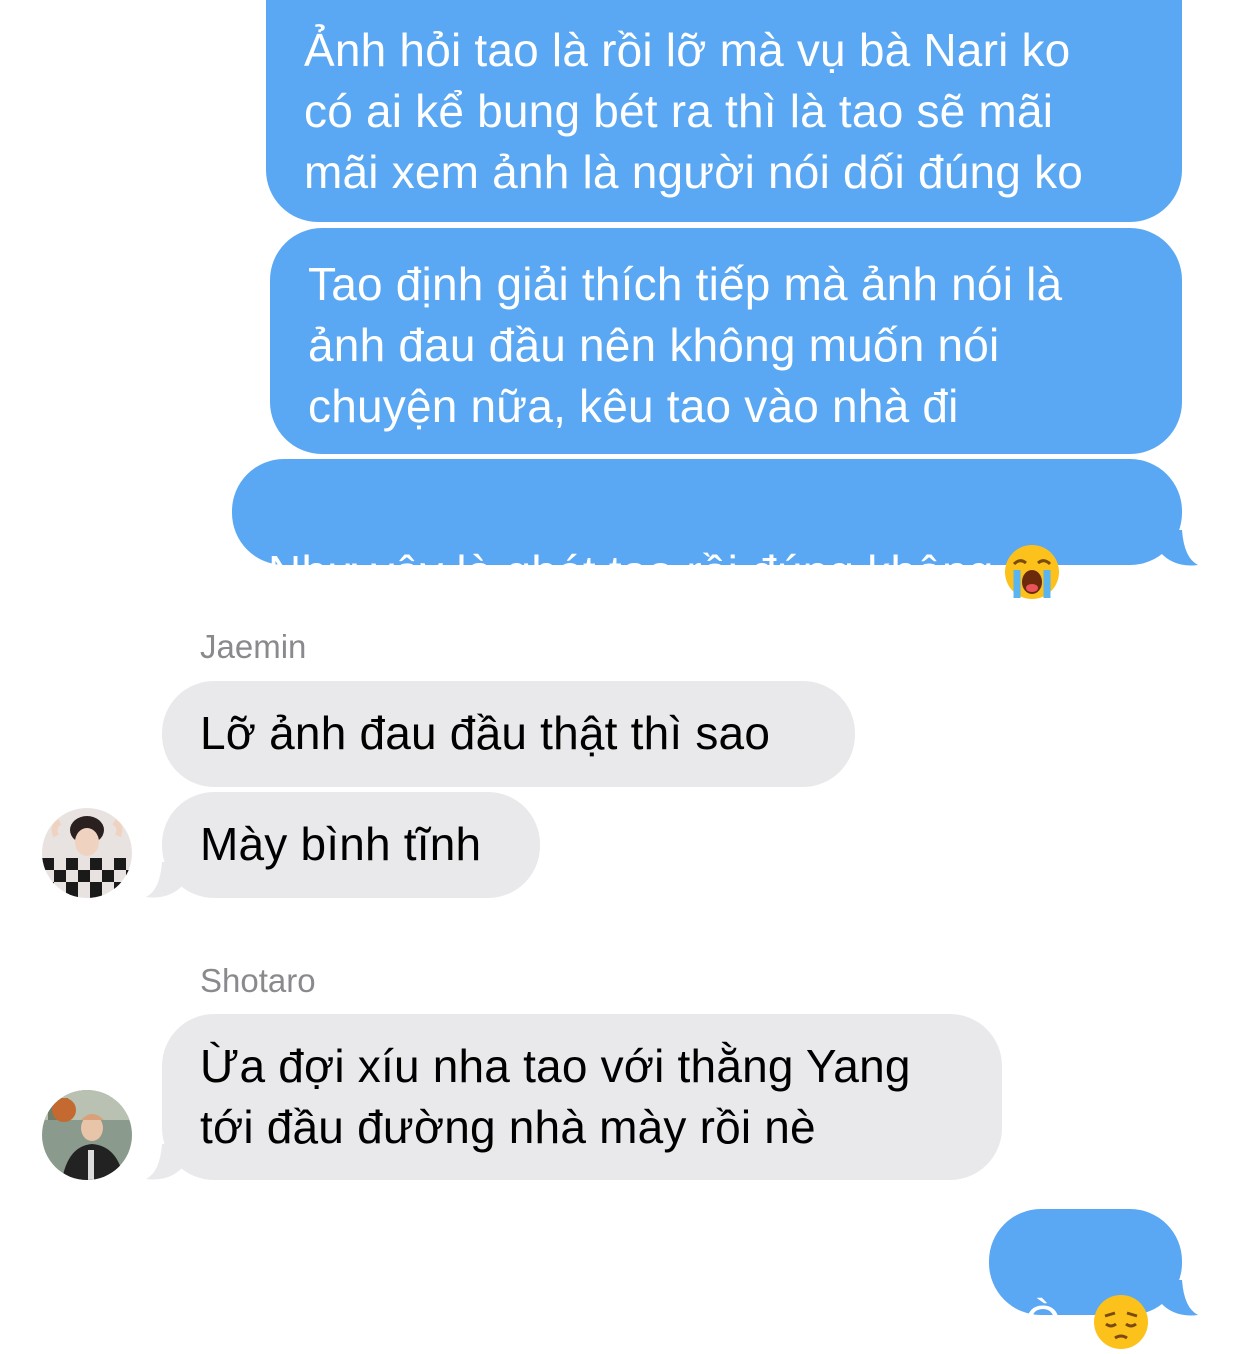  What do you see at coordinates (351, 845) in the screenshot?
I see `message-bubble-received: Mày bình tĩnh` at bounding box center [351, 845].